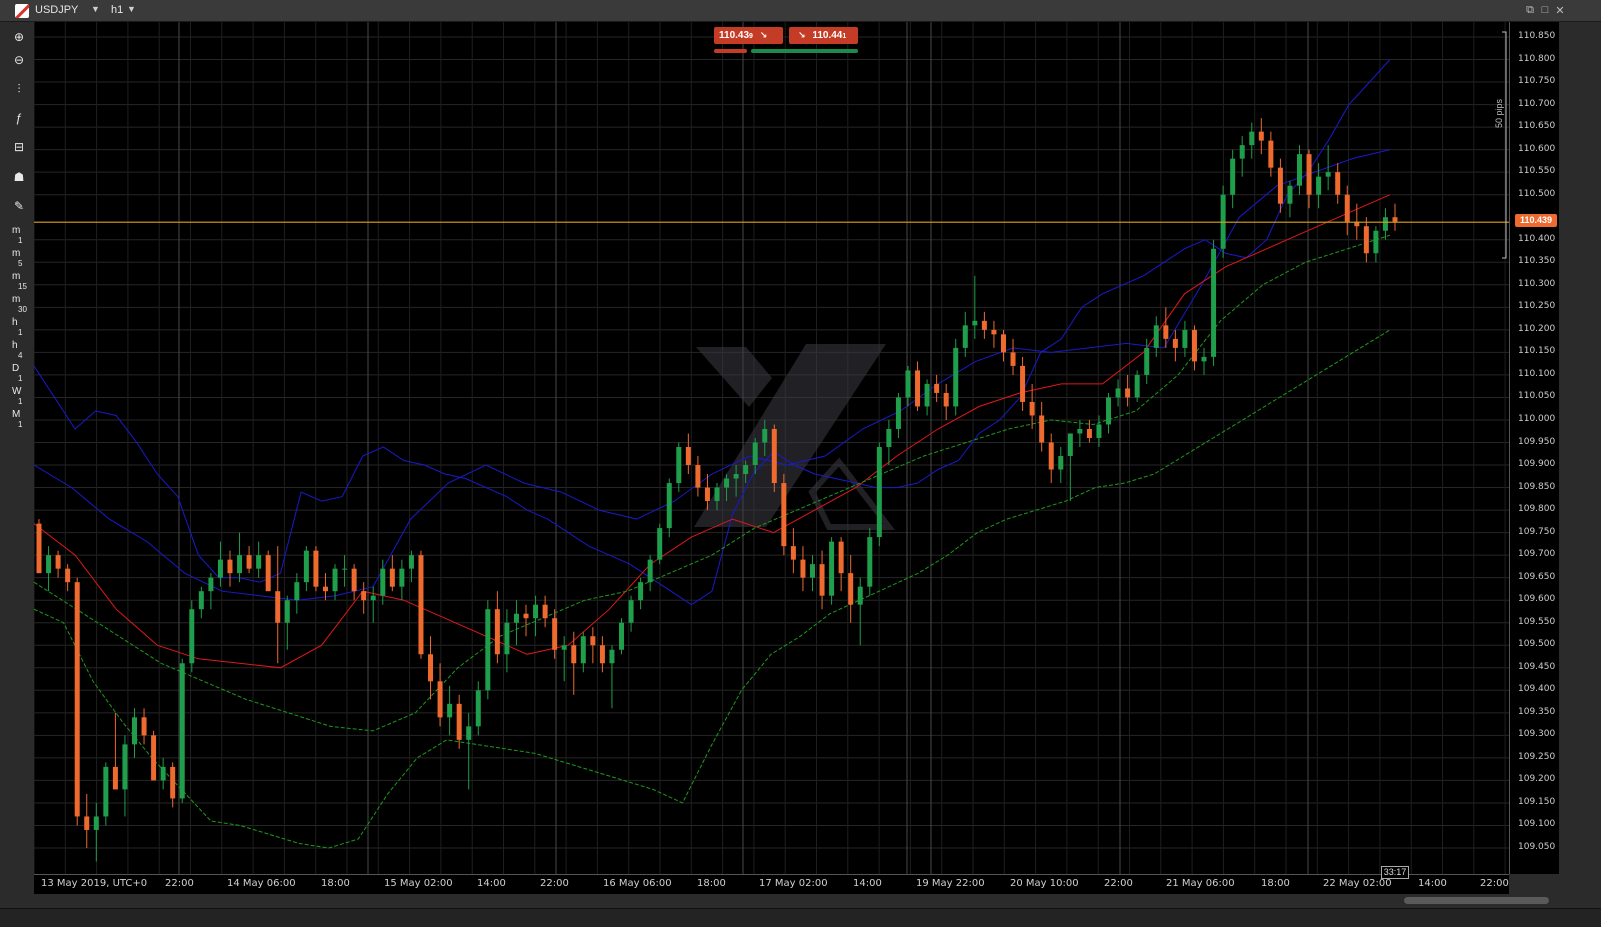 The width and height of the screenshot is (1601, 927). What do you see at coordinates (15, 345) in the screenshot?
I see `timeframe-button-unit: h` at bounding box center [15, 345].